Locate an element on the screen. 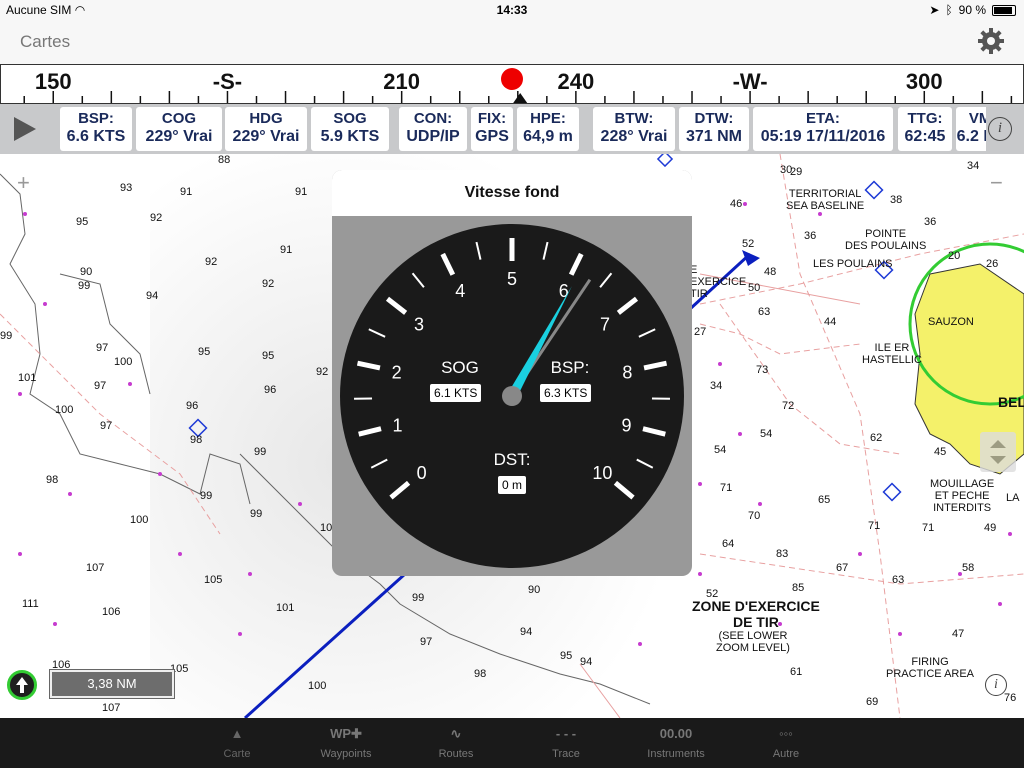 This screenshot has height=768, width=1024. instrument-cell: FIX: GPS is located at coordinates (492, 129).